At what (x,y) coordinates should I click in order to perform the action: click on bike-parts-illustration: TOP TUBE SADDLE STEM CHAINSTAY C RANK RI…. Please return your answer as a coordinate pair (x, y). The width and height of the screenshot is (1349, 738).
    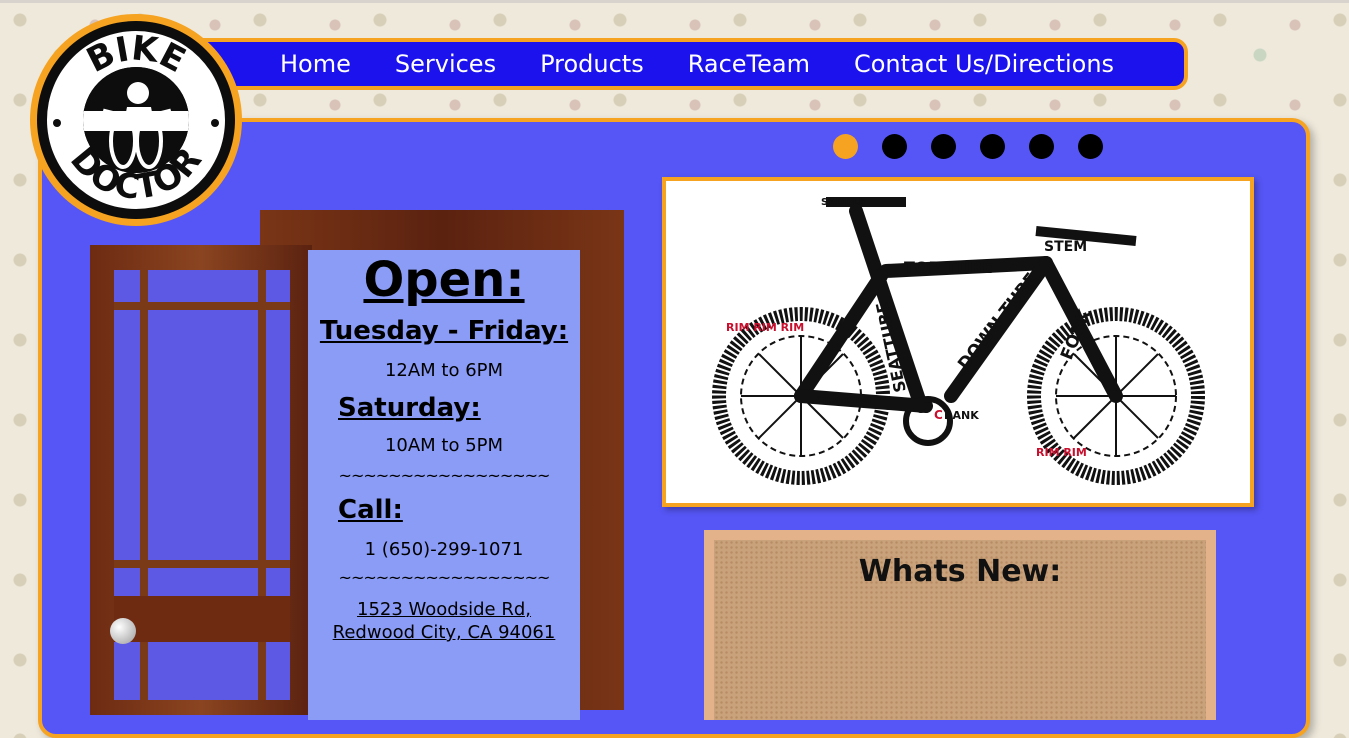
    Looking at the image, I should click on (958, 341).